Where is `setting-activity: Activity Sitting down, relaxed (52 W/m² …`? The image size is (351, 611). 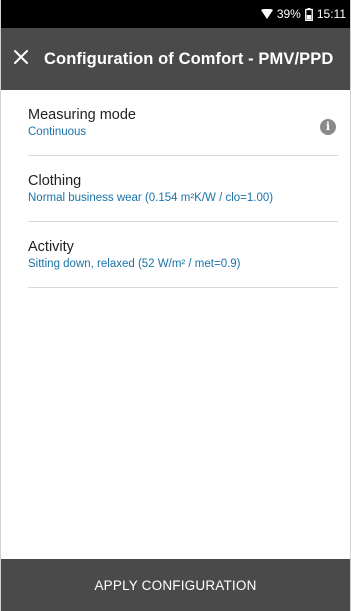 setting-activity: Activity Sitting down, relaxed (52 W/m² … is located at coordinates (183, 255).